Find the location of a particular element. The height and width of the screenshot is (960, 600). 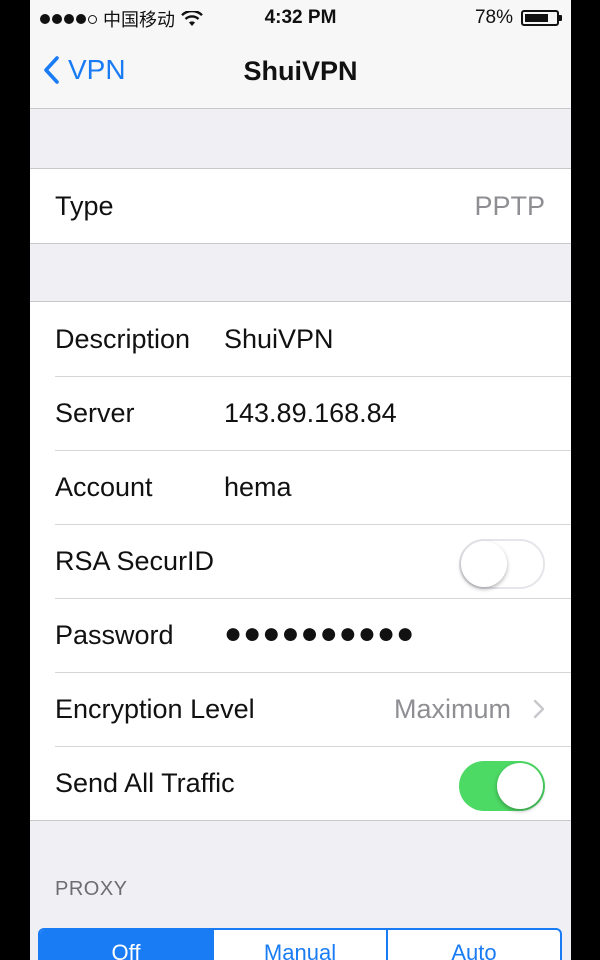

description-label: Description is located at coordinates (123, 339).